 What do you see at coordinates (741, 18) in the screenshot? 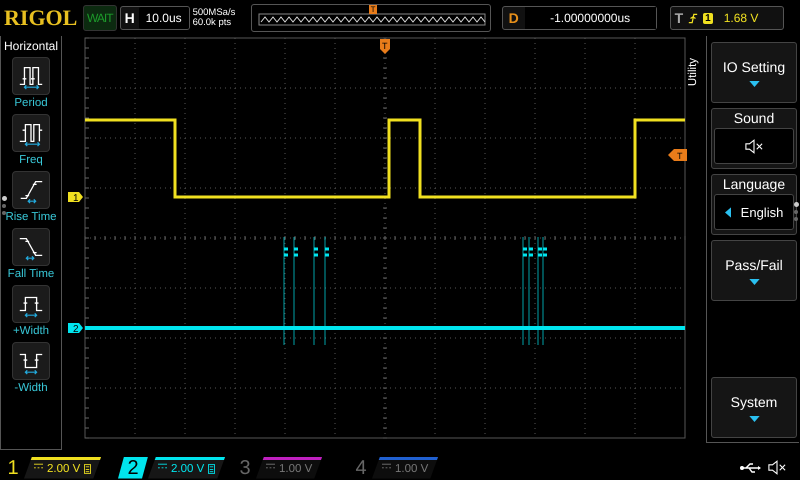
I see `trigger-level: 1.68 V` at bounding box center [741, 18].